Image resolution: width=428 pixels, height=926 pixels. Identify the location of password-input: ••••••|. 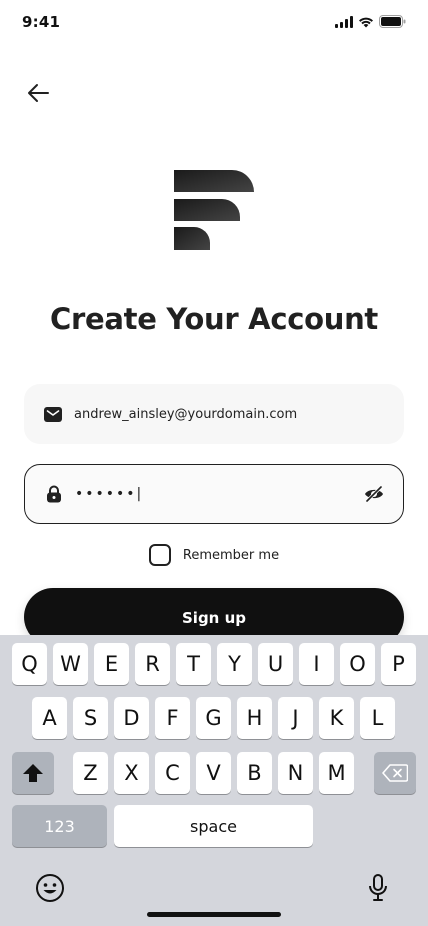
(219, 494).